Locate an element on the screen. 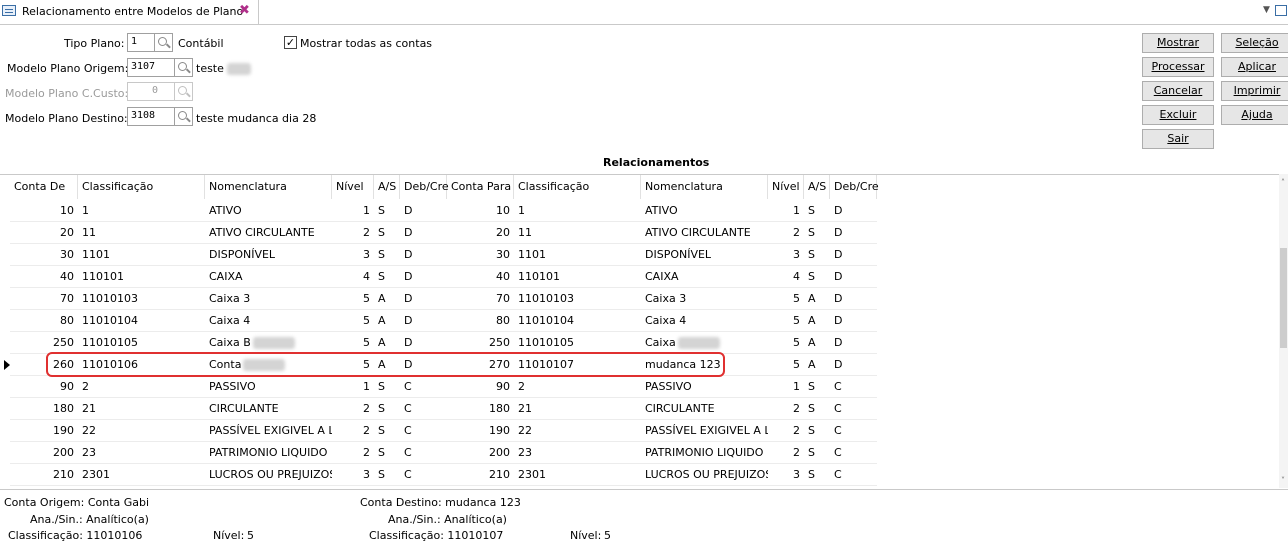 This screenshot has width=1288, height=556. cell-classificacao-origem: 11010104 is located at coordinates (110, 320).